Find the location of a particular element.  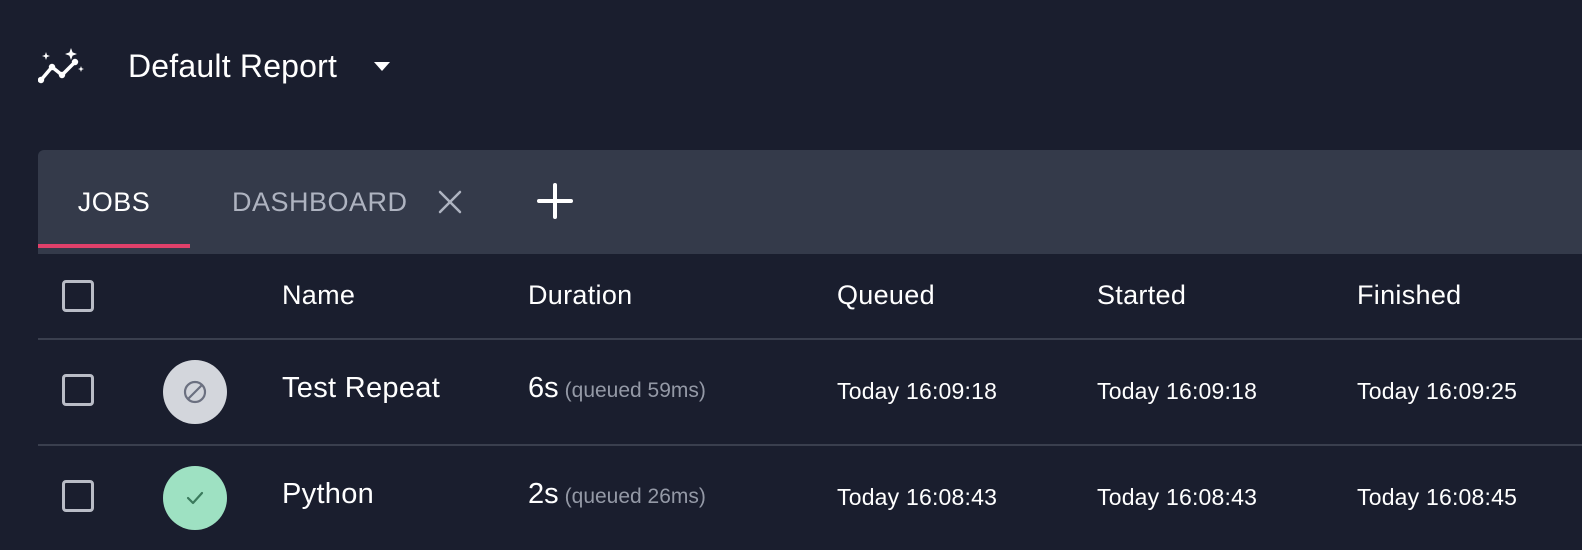

column-header-duration: Duration is located at coordinates (580, 295).